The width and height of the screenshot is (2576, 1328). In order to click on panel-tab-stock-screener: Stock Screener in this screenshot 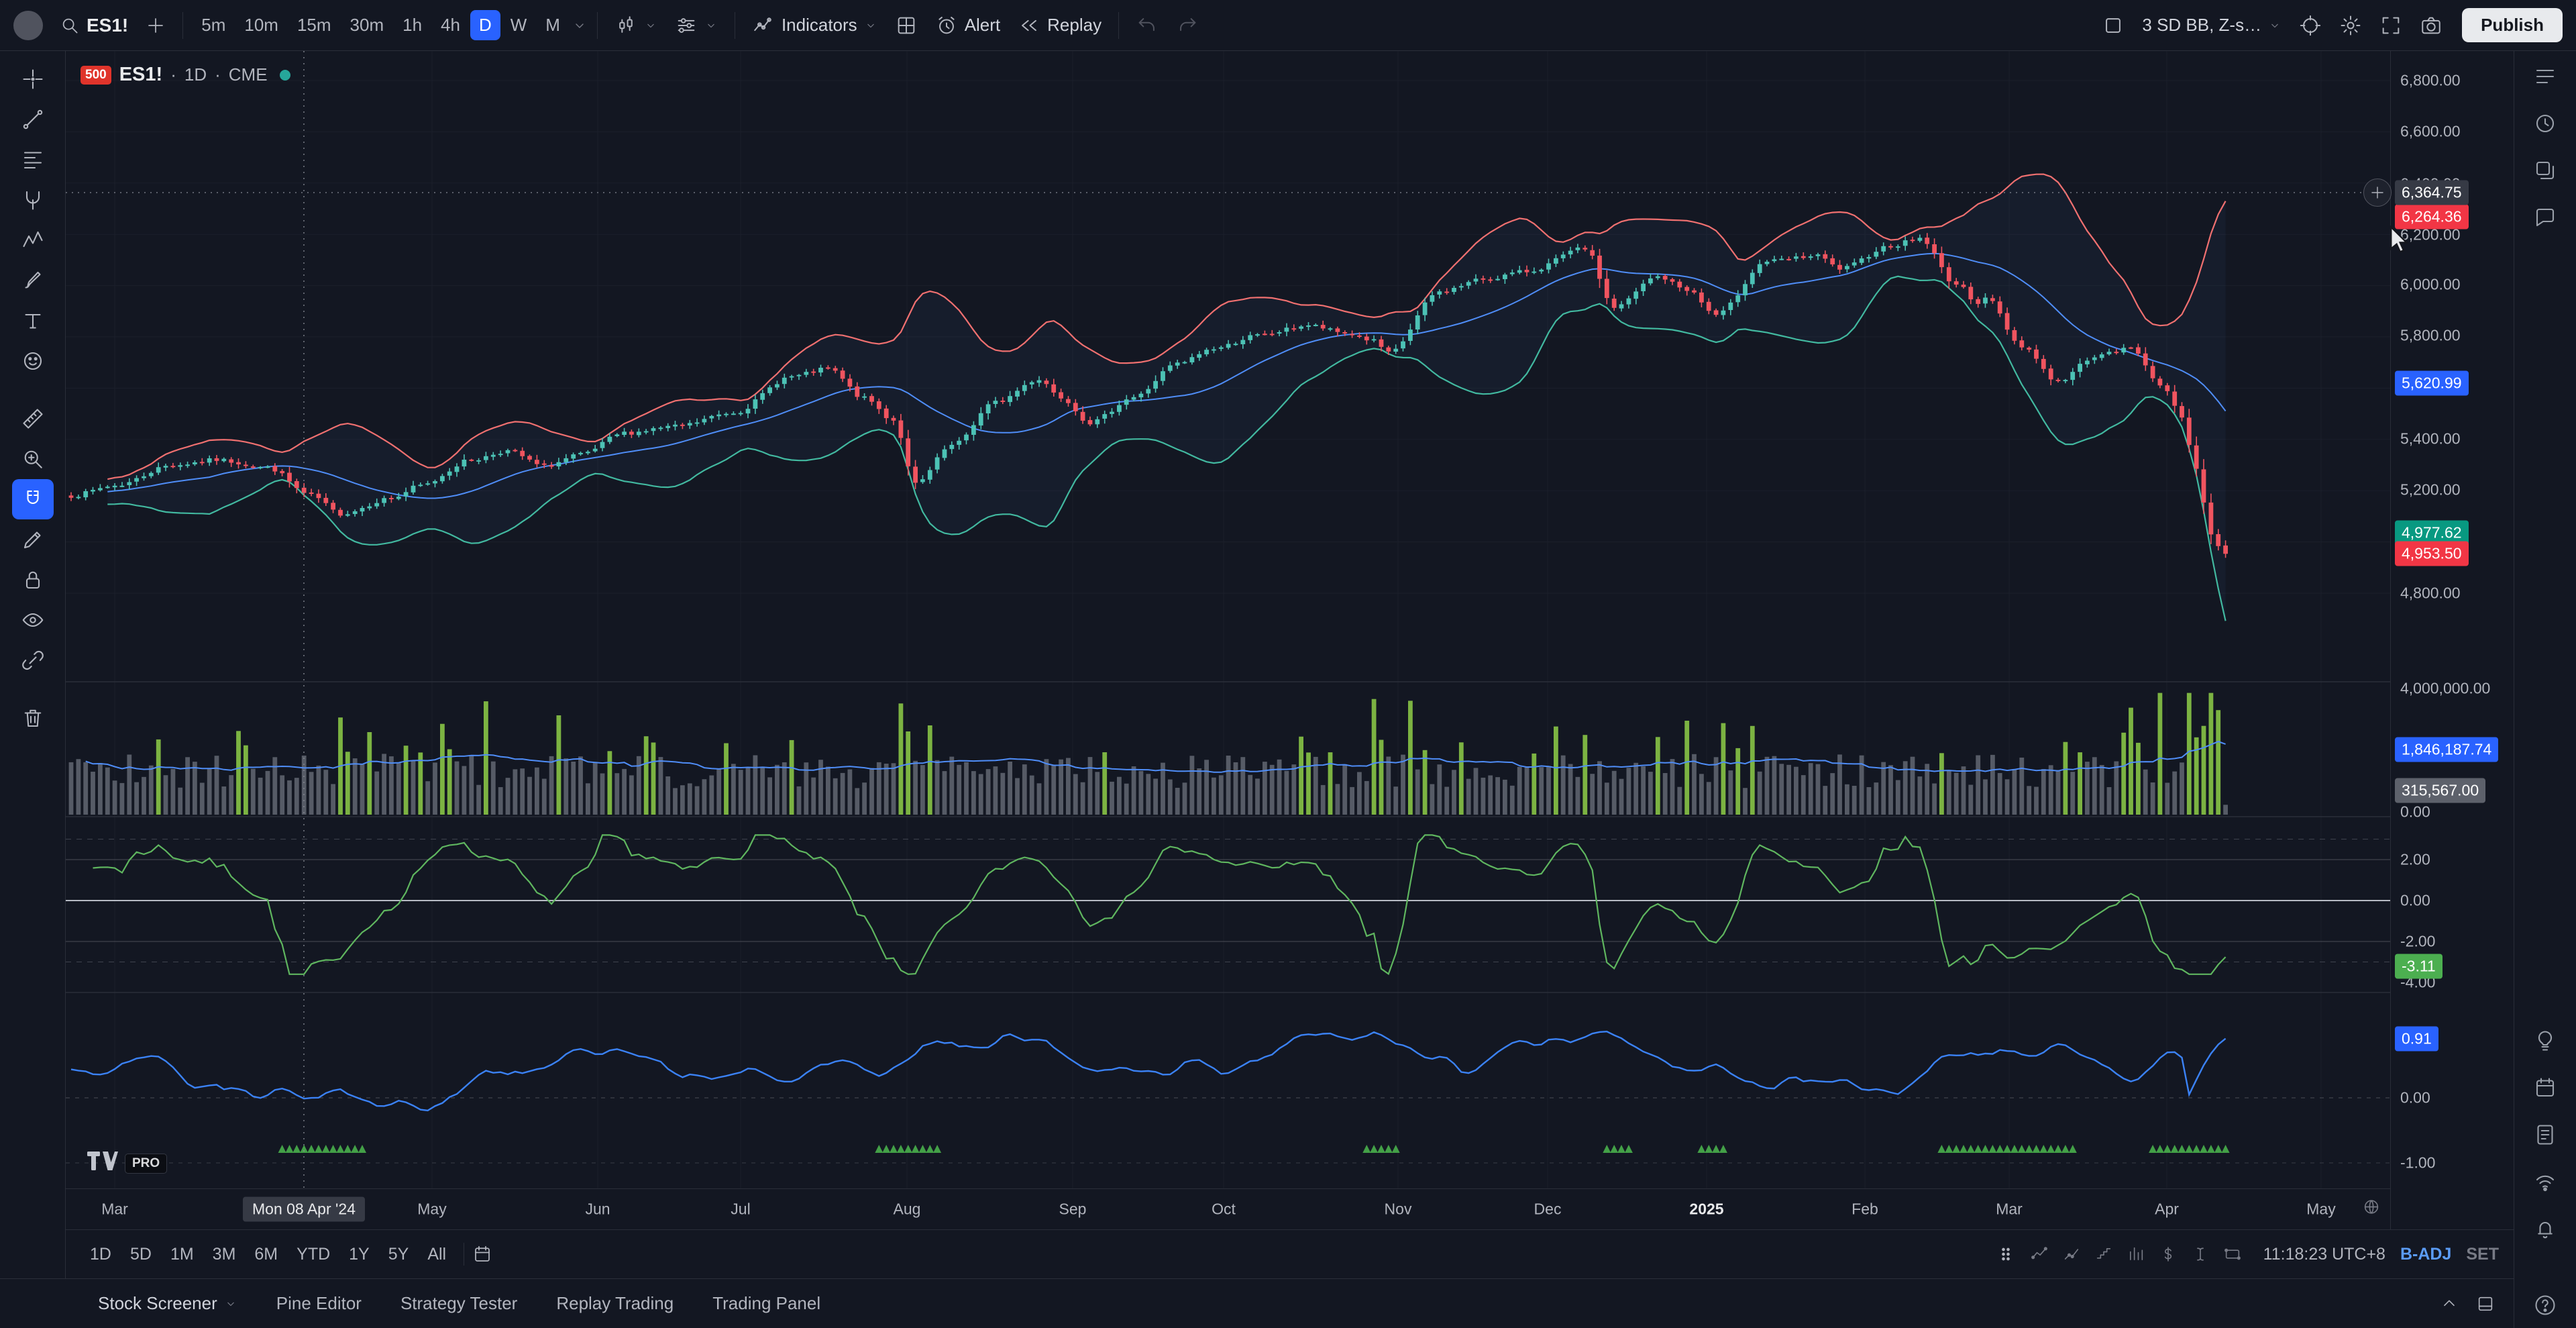, I will do `click(168, 1303)`.